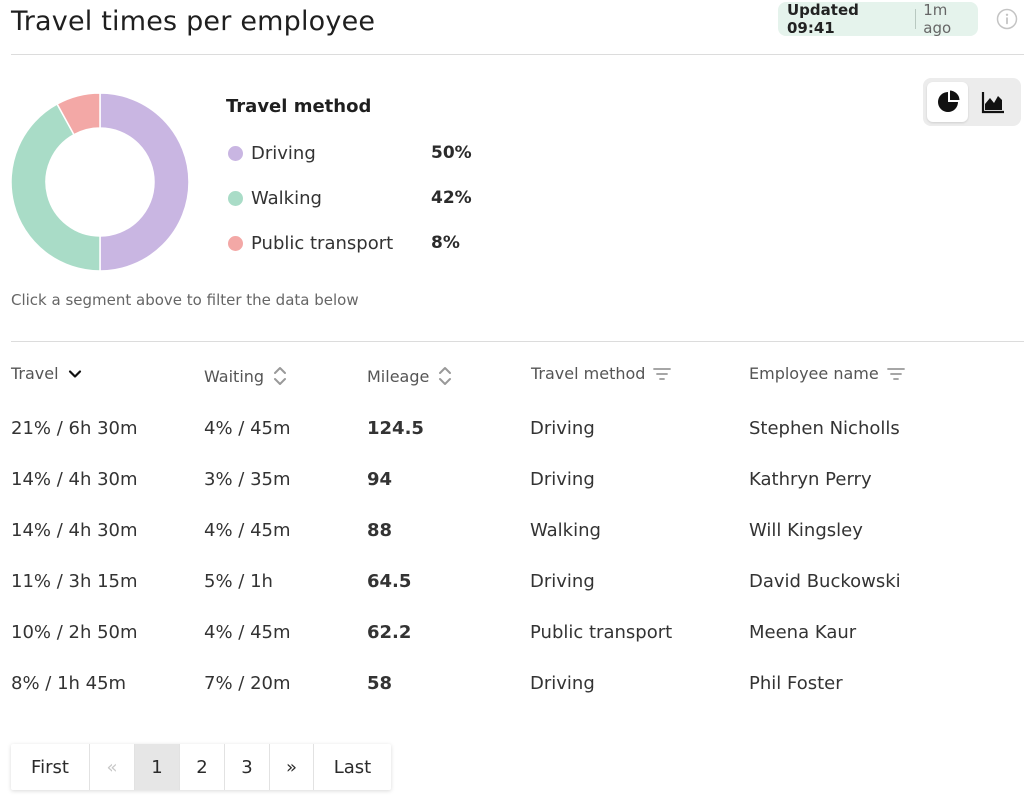 This screenshot has height=804, width=1024. What do you see at coordinates (380, 530) in the screenshot?
I see `table-cell: 88` at bounding box center [380, 530].